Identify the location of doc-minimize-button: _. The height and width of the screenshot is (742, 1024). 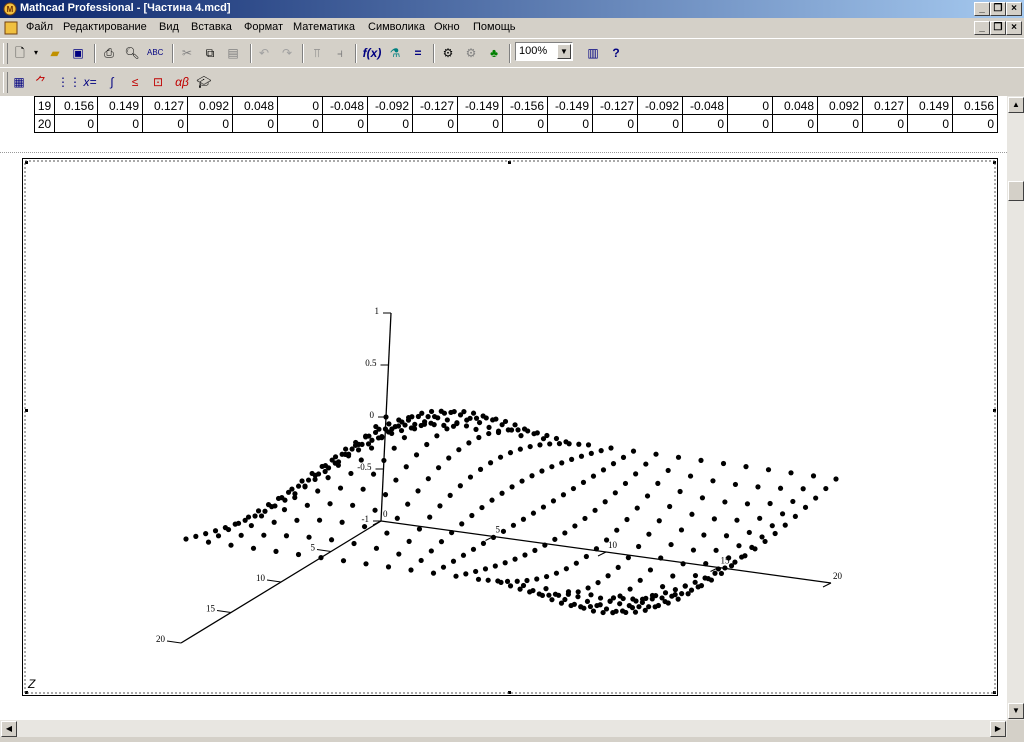
(982, 28).